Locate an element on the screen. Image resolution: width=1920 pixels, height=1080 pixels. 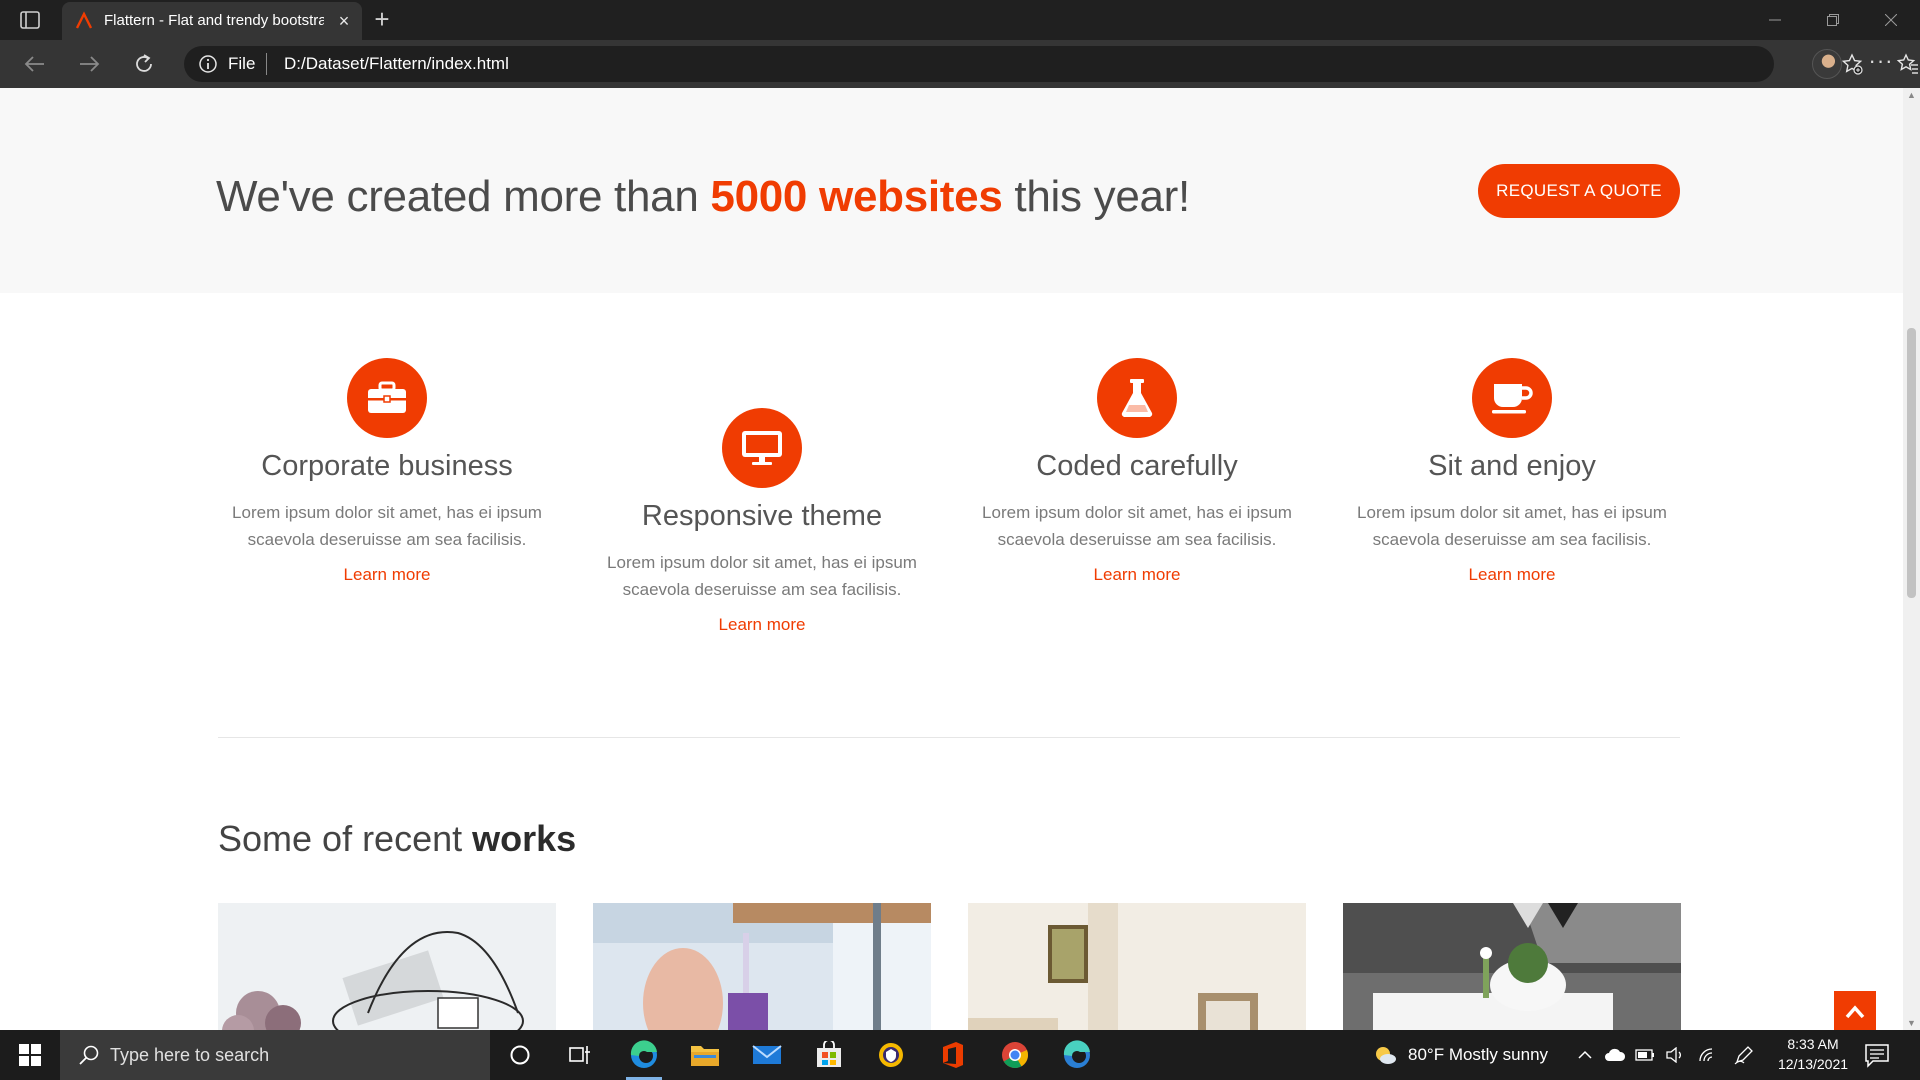
address-bar: File D:/Dataset/Flattern/index.html is located at coordinates (1051, 64).